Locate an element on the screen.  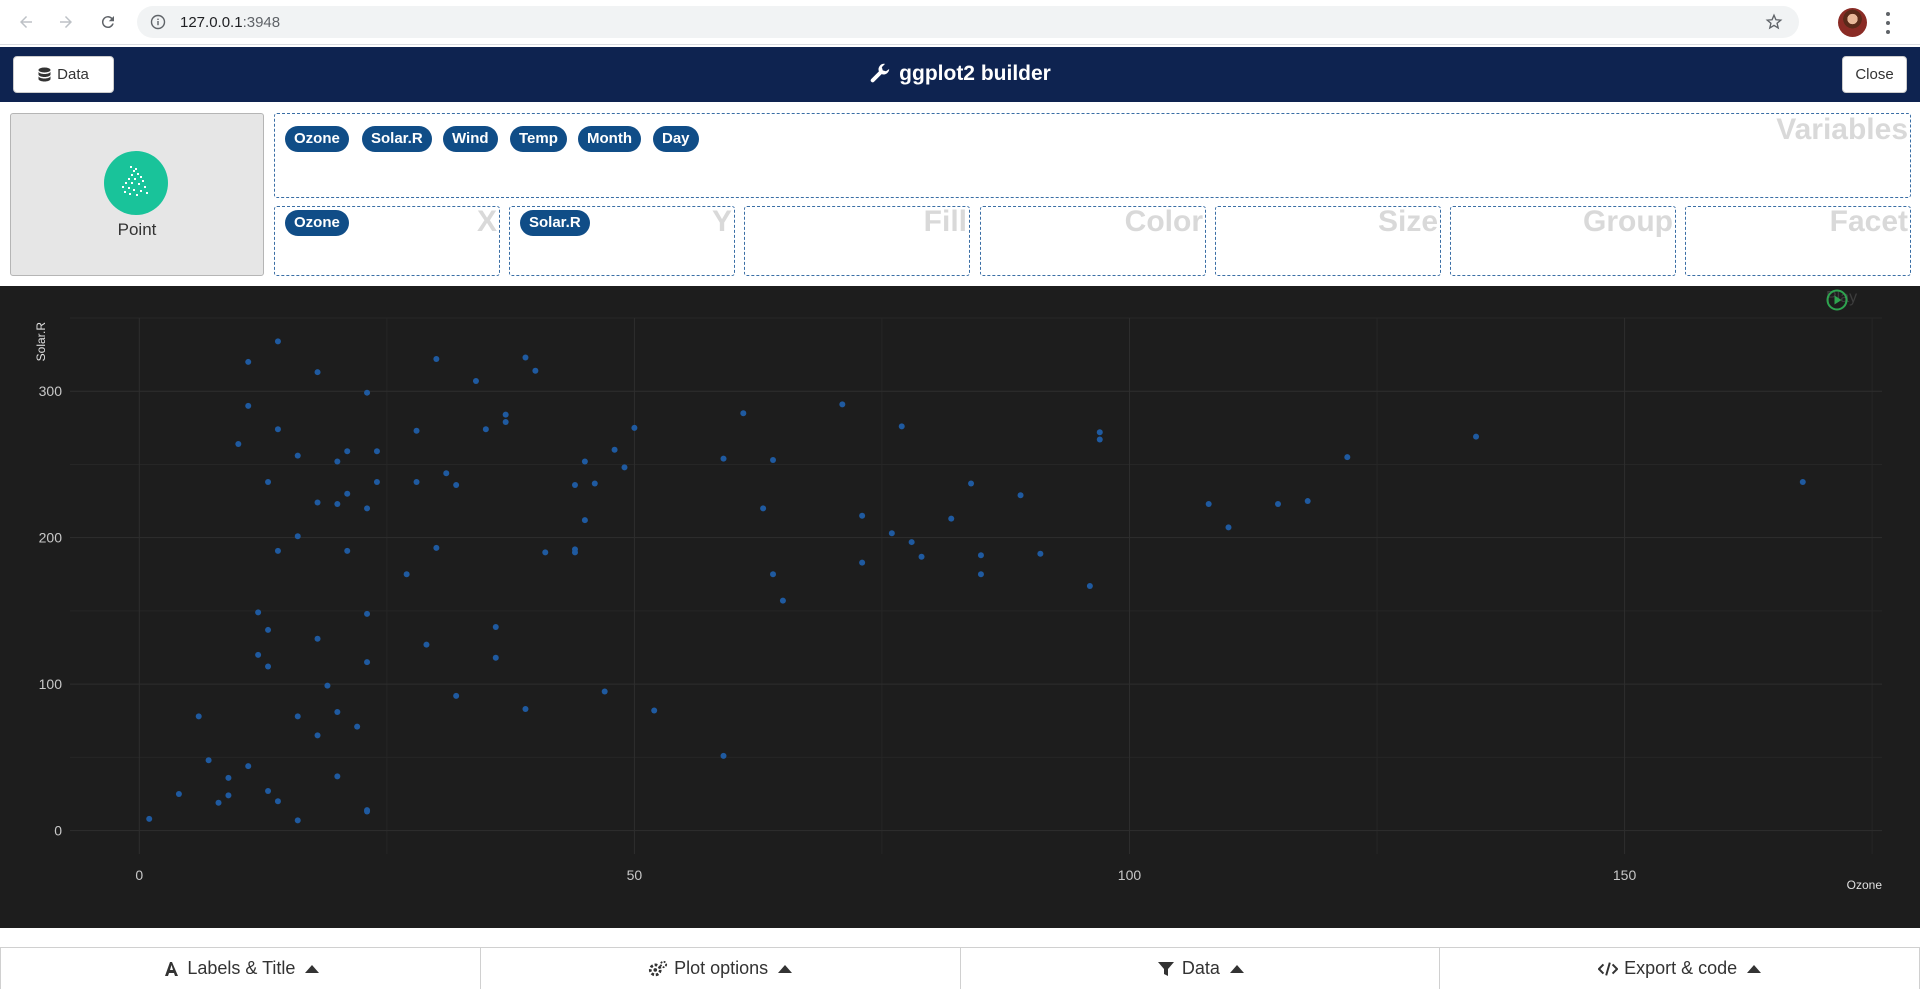
info-icon is located at coordinates (158, 22).